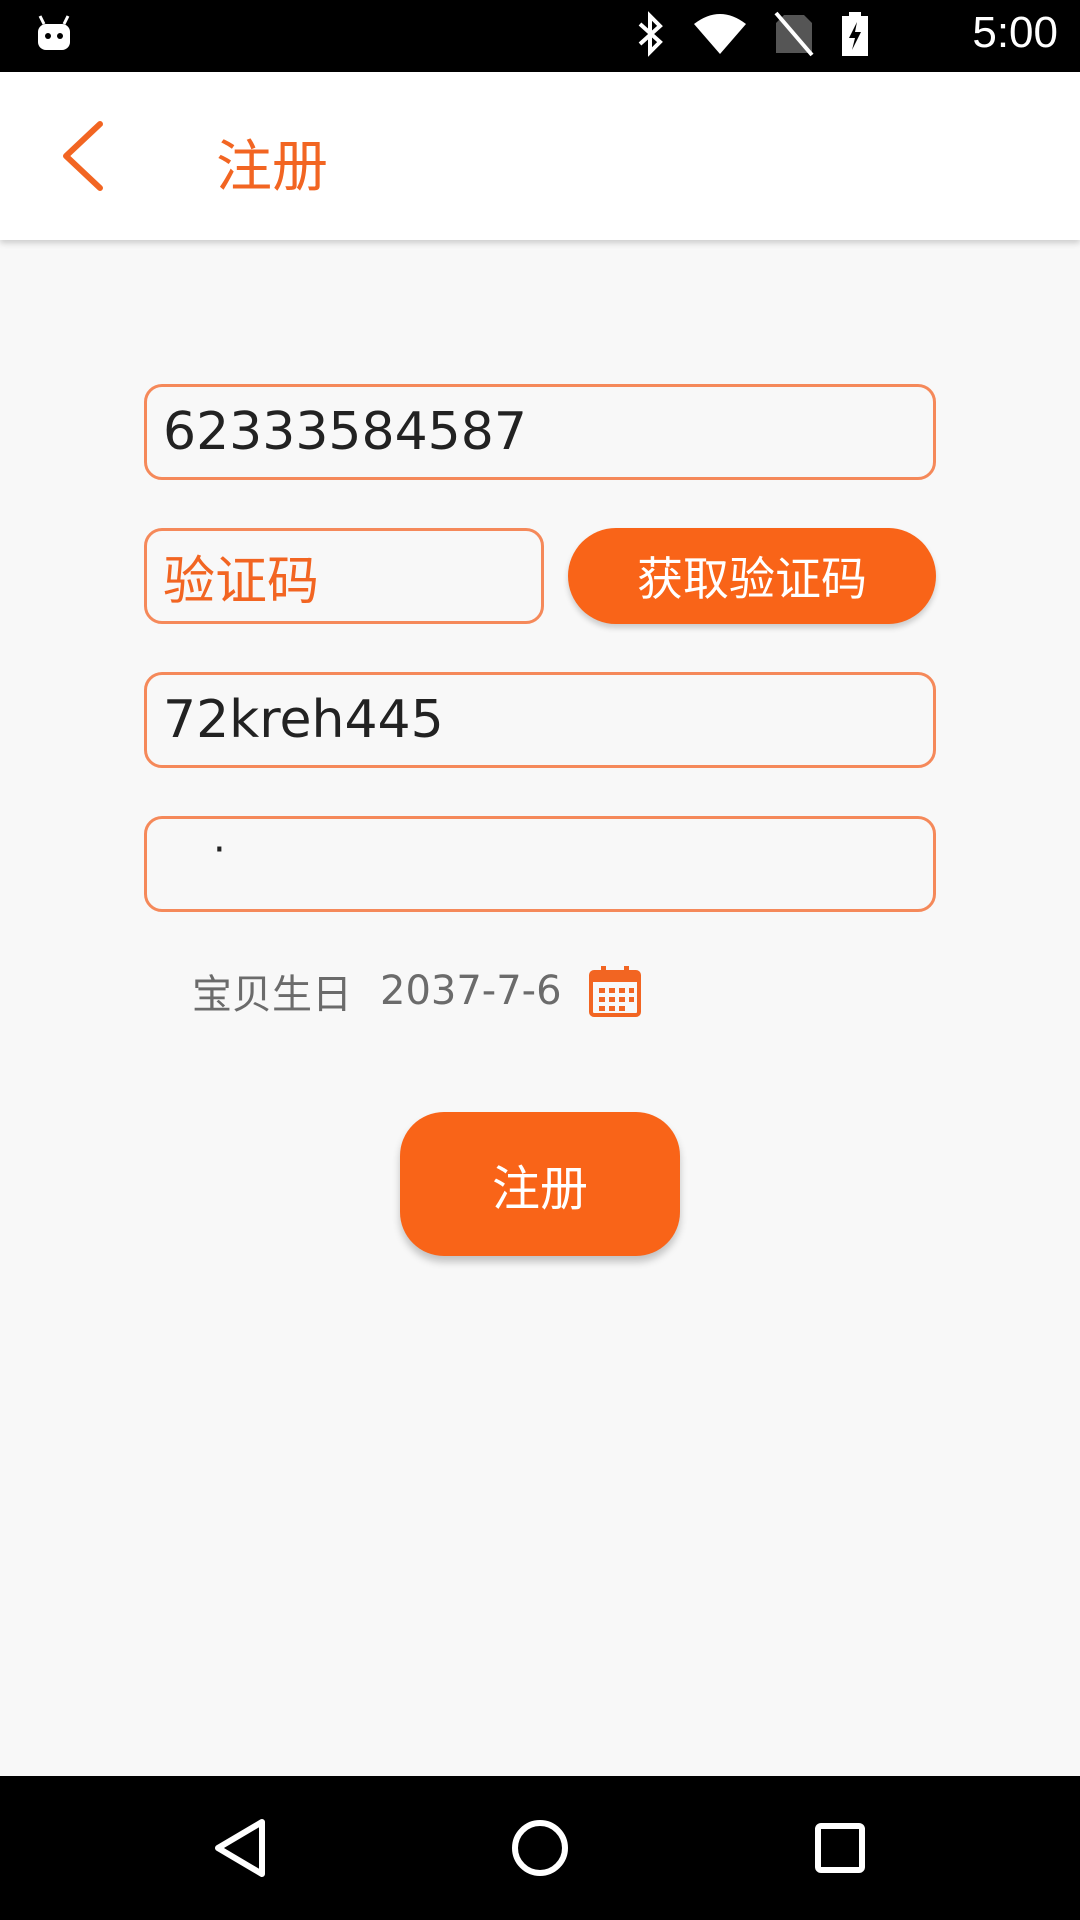 The width and height of the screenshot is (1080, 1920). I want to click on app-bar: 注册, so click(540, 156).